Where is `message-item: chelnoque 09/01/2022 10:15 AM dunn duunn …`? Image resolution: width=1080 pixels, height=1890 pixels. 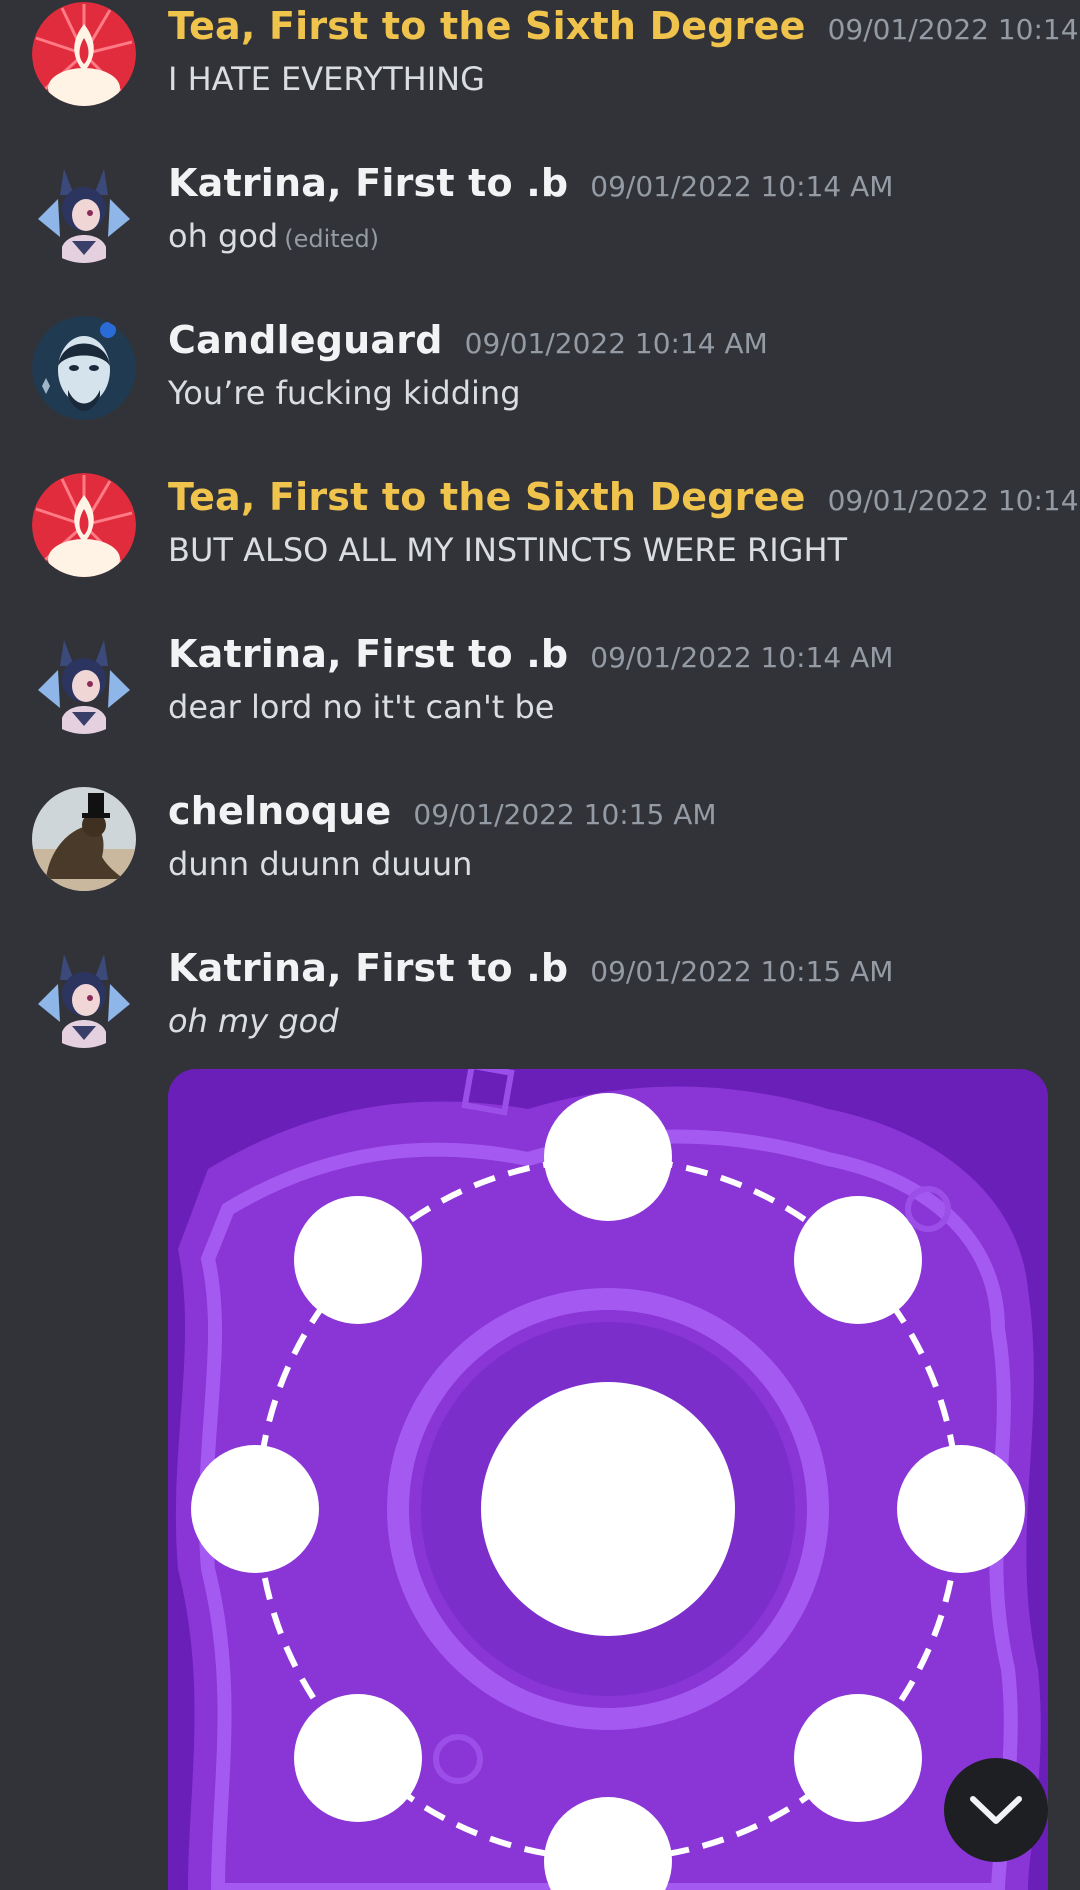 message-item: chelnoque 09/01/2022 10:15 AM dunn duunn … is located at coordinates (540, 855).